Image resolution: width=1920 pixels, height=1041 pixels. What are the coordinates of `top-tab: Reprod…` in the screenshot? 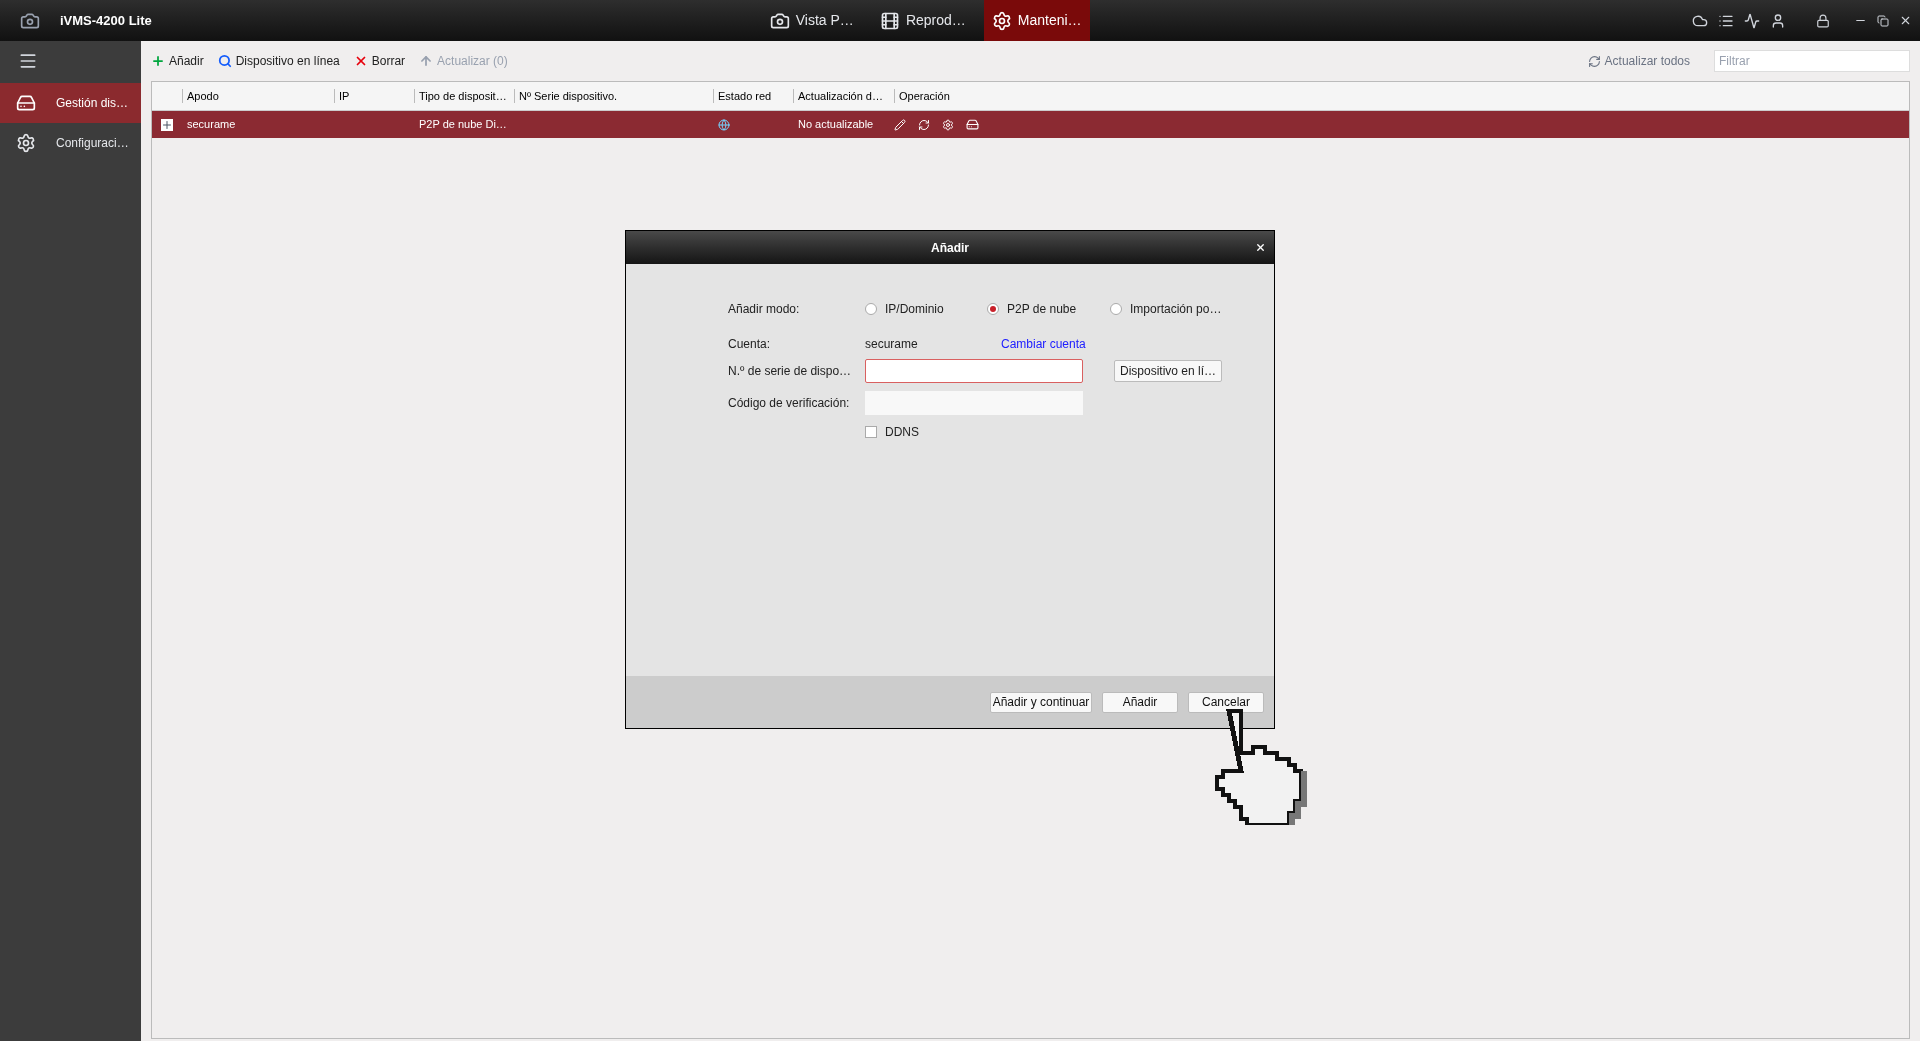 It's located at (922, 20).